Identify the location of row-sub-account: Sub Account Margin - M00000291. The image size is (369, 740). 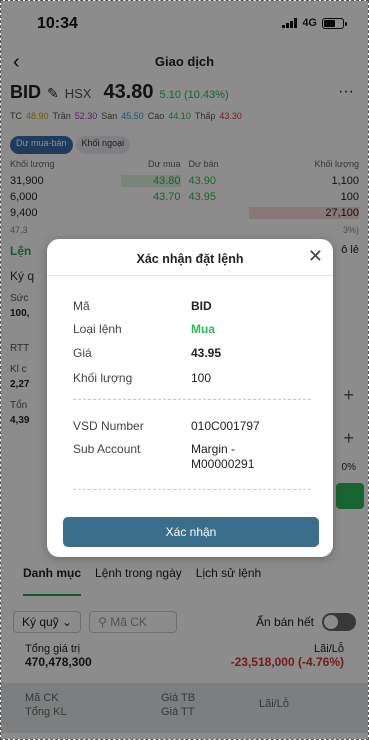
(193, 457).